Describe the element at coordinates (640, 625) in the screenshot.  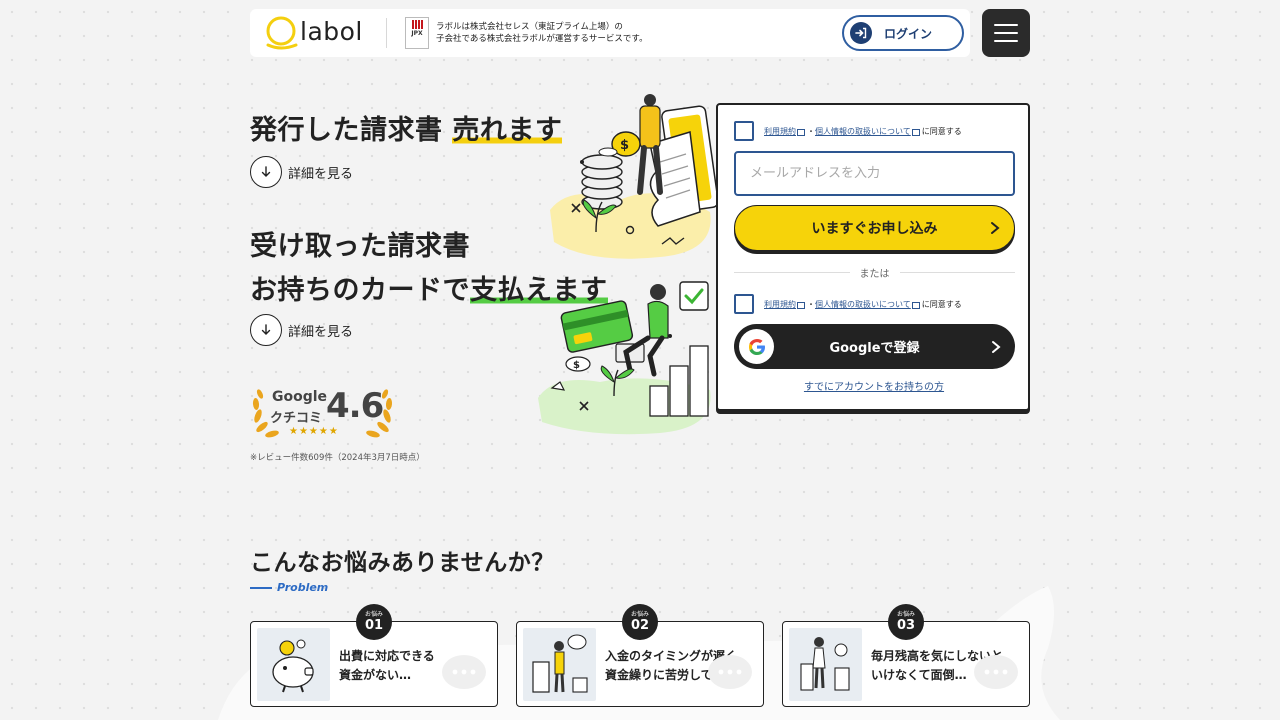
I see `badge-number: 02` at that location.